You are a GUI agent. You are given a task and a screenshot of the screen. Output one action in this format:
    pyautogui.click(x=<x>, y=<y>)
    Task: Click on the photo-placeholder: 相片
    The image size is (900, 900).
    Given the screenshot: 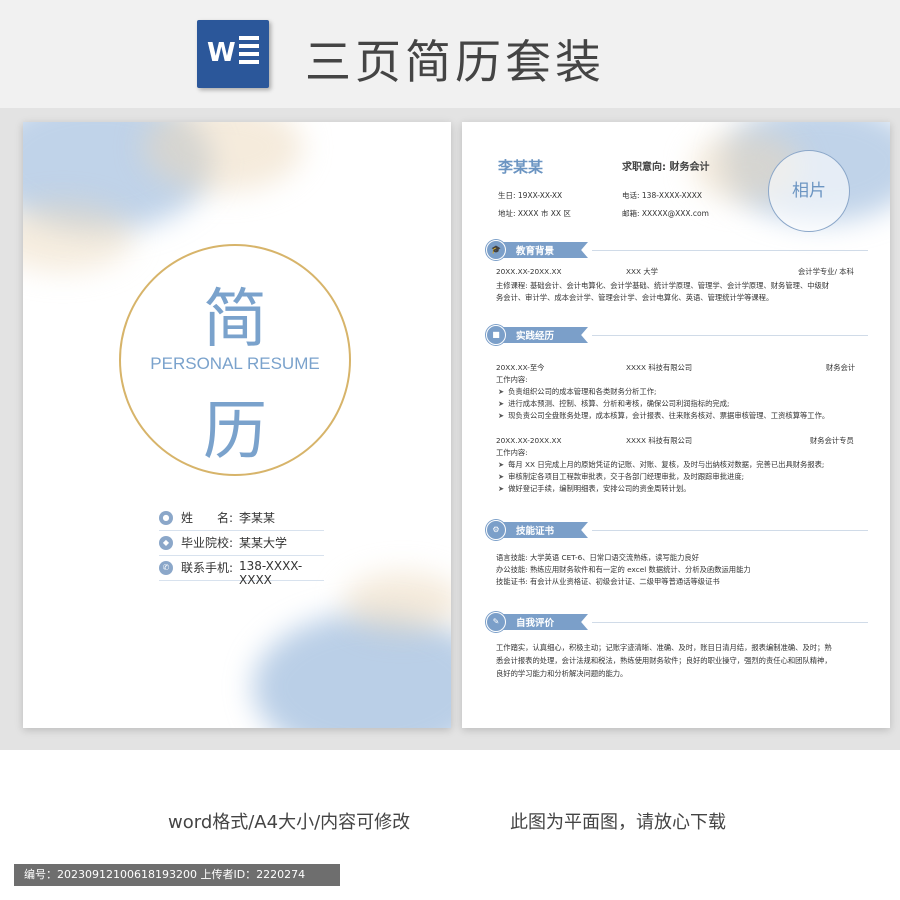 What is the action you would take?
    pyautogui.click(x=809, y=191)
    